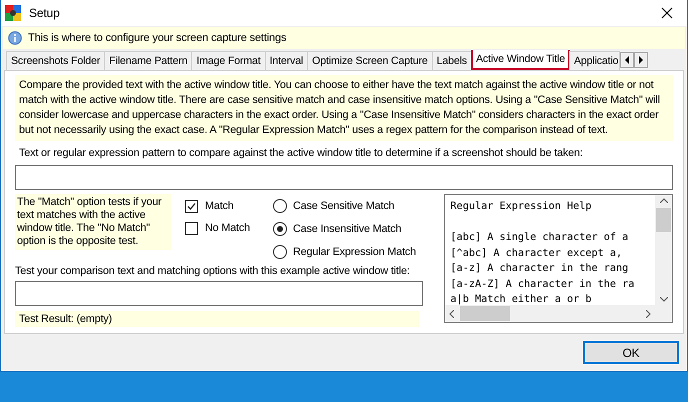 The height and width of the screenshot is (402, 688). Describe the element at coordinates (543, 285) in the screenshot. I see `regex-help-line: [a-zA-Z] A character in the ra` at that location.